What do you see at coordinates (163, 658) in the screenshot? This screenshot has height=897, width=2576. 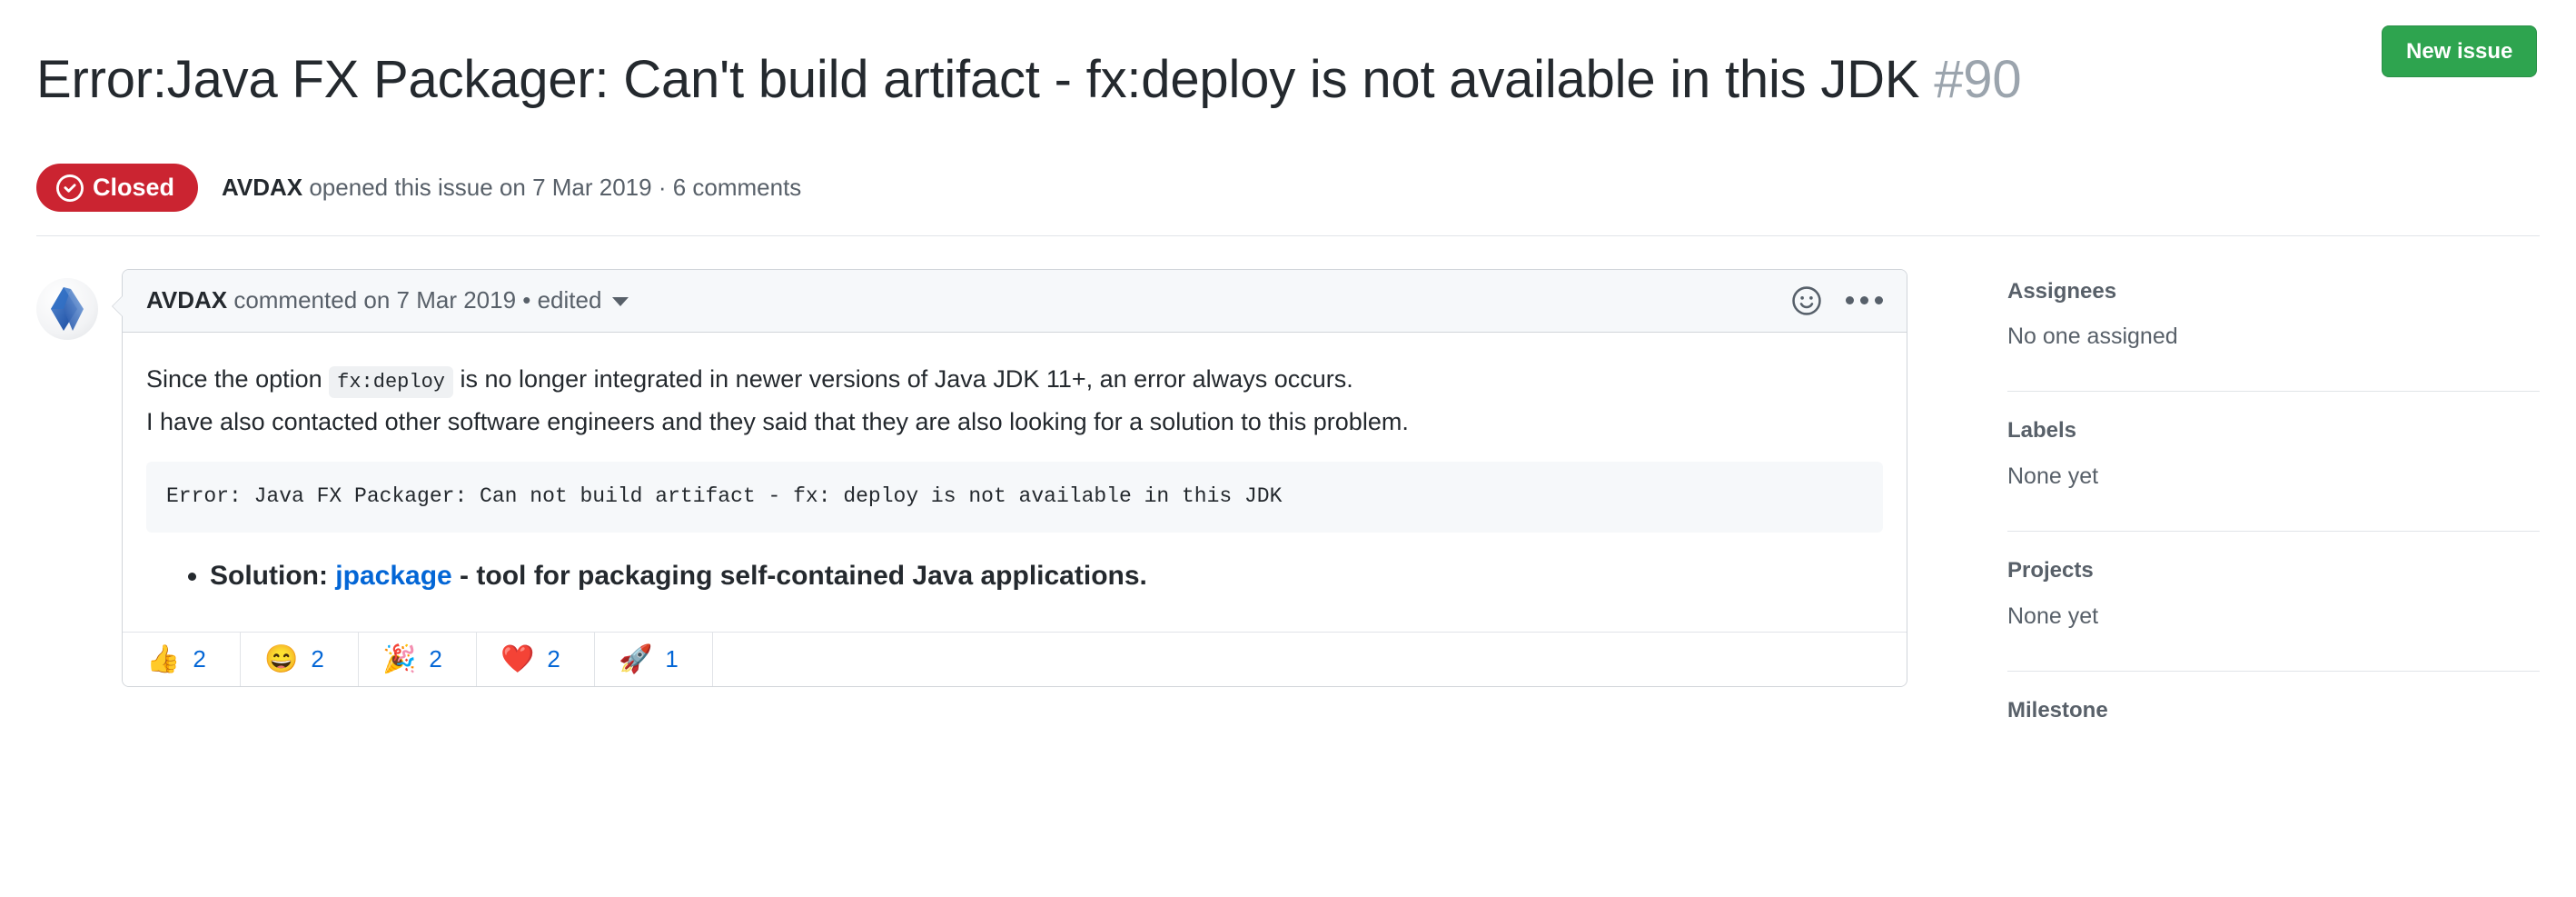 I see `thumbs-up-icon: 👍` at bounding box center [163, 658].